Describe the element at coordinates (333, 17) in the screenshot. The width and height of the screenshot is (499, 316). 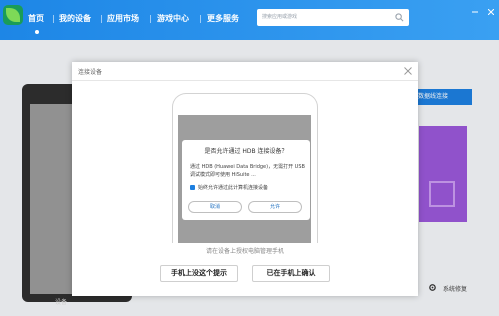
I see `search-box: 搜索应用或游戏` at that location.